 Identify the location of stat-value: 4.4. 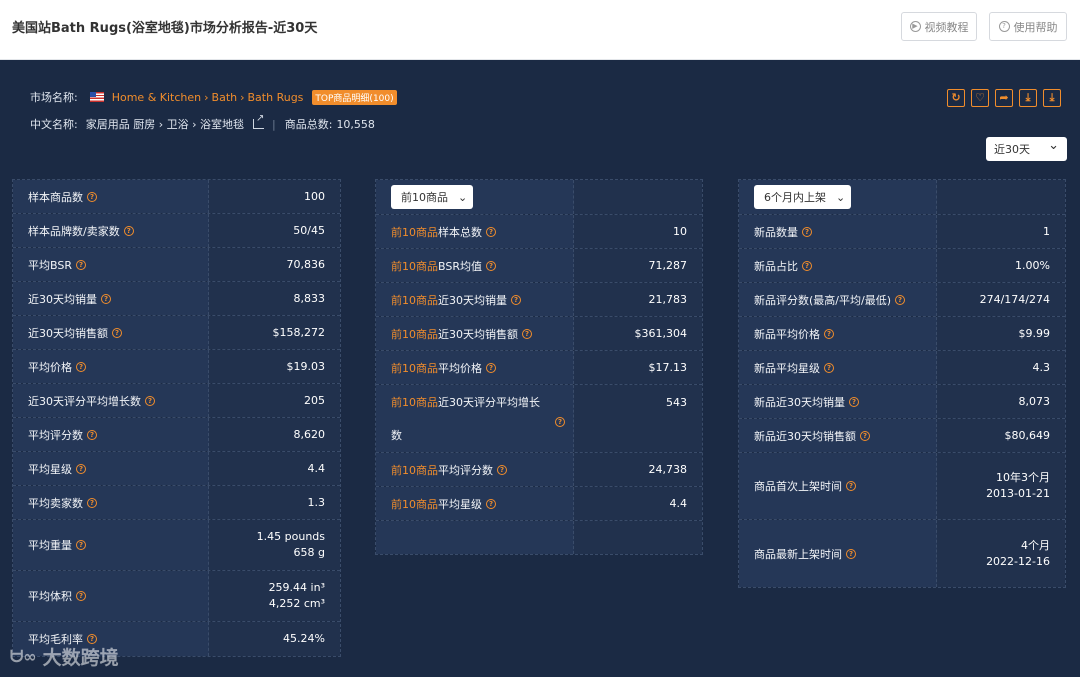
(316, 468).